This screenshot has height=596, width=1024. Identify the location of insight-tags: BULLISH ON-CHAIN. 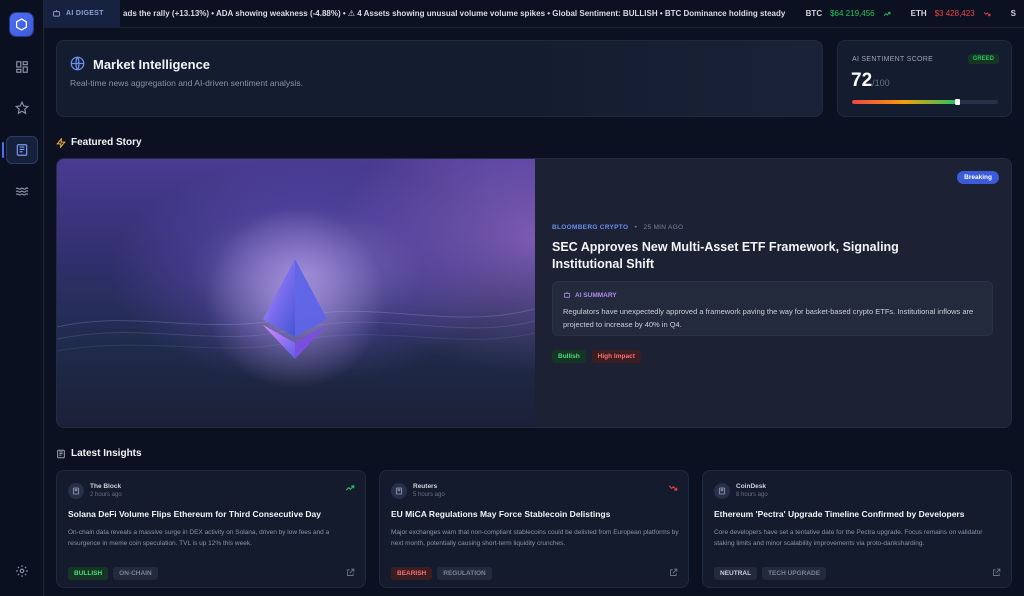
(113, 573).